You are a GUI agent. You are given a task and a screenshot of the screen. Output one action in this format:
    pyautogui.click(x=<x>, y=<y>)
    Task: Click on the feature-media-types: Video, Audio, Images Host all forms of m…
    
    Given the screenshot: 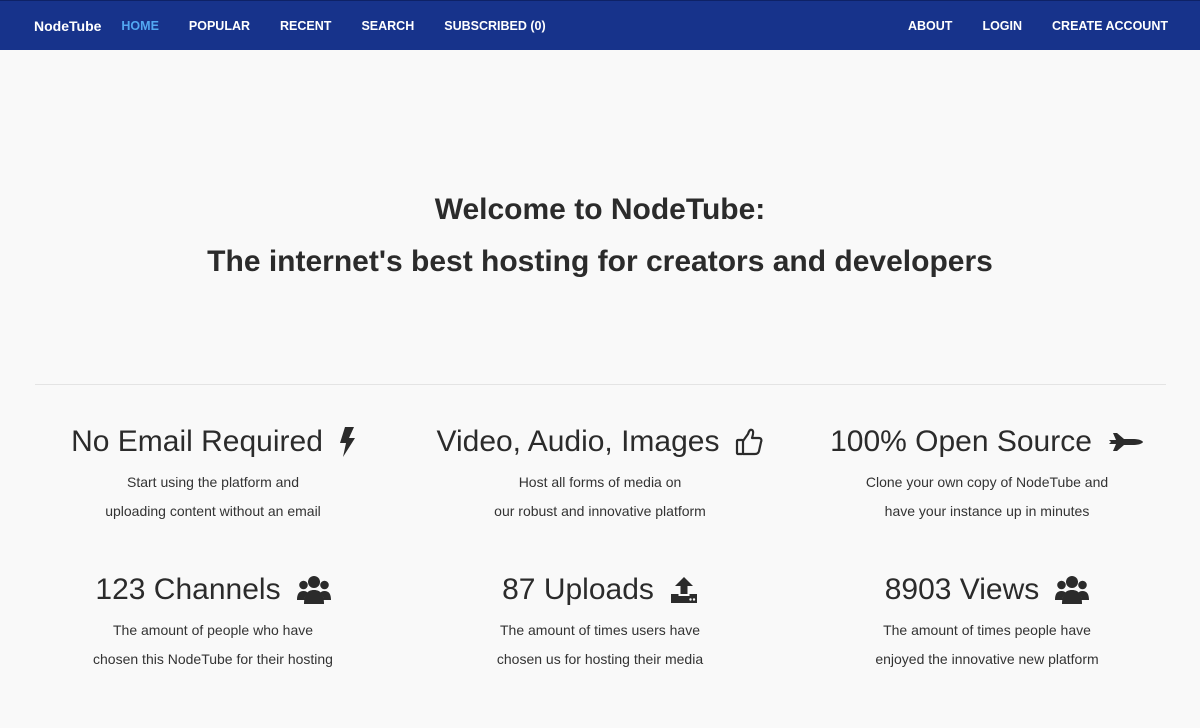 What is the action you would take?
    pyautogui.click(x=600, y=473)
    